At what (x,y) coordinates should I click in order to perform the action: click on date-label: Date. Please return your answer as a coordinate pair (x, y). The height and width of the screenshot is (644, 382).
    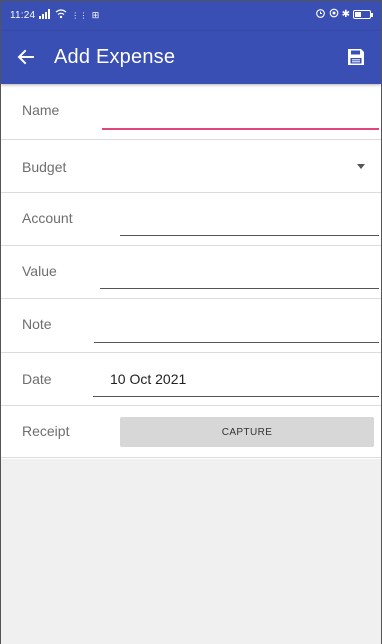
    Looking at the image, I should click on (37, 379).